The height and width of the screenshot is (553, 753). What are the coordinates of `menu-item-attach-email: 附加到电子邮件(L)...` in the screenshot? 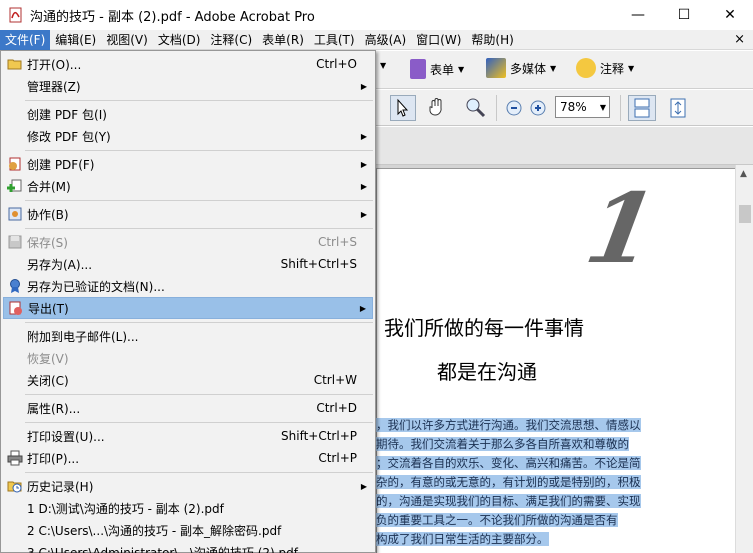 It's located at (188, 336).